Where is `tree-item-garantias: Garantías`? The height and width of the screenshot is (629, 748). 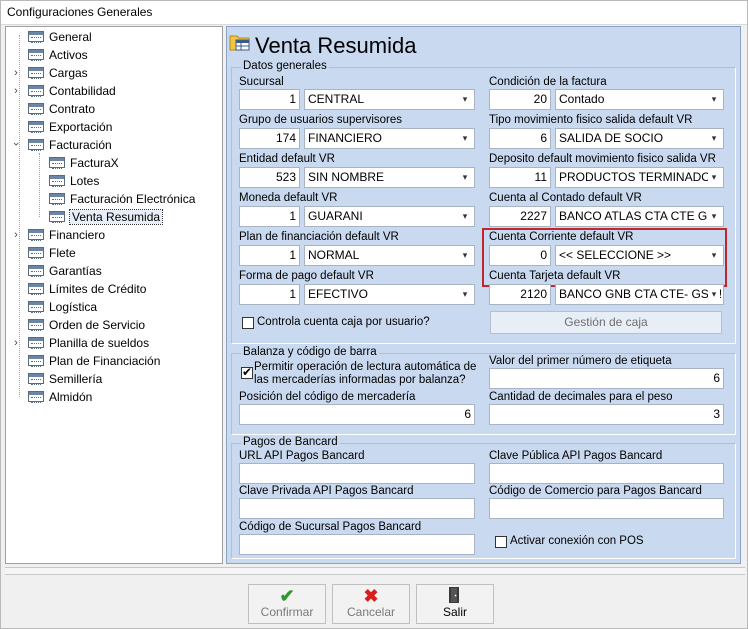
tree-item-garantias: Garantías is located at coordinates (65, 271).